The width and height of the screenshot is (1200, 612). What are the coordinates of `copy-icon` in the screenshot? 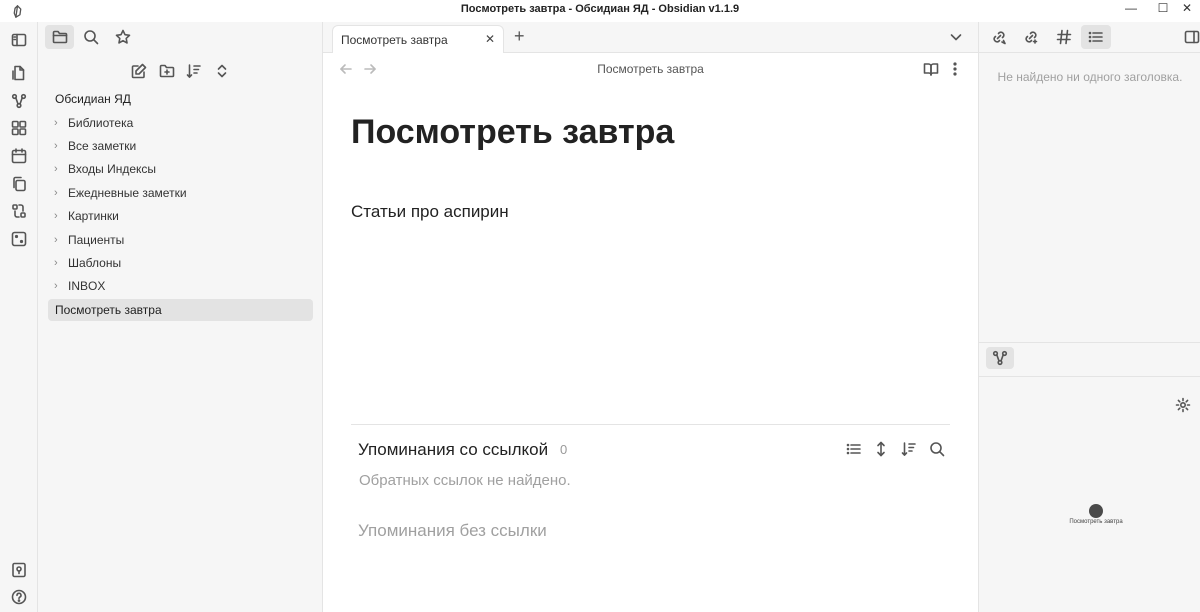 It's located at (19, 184).